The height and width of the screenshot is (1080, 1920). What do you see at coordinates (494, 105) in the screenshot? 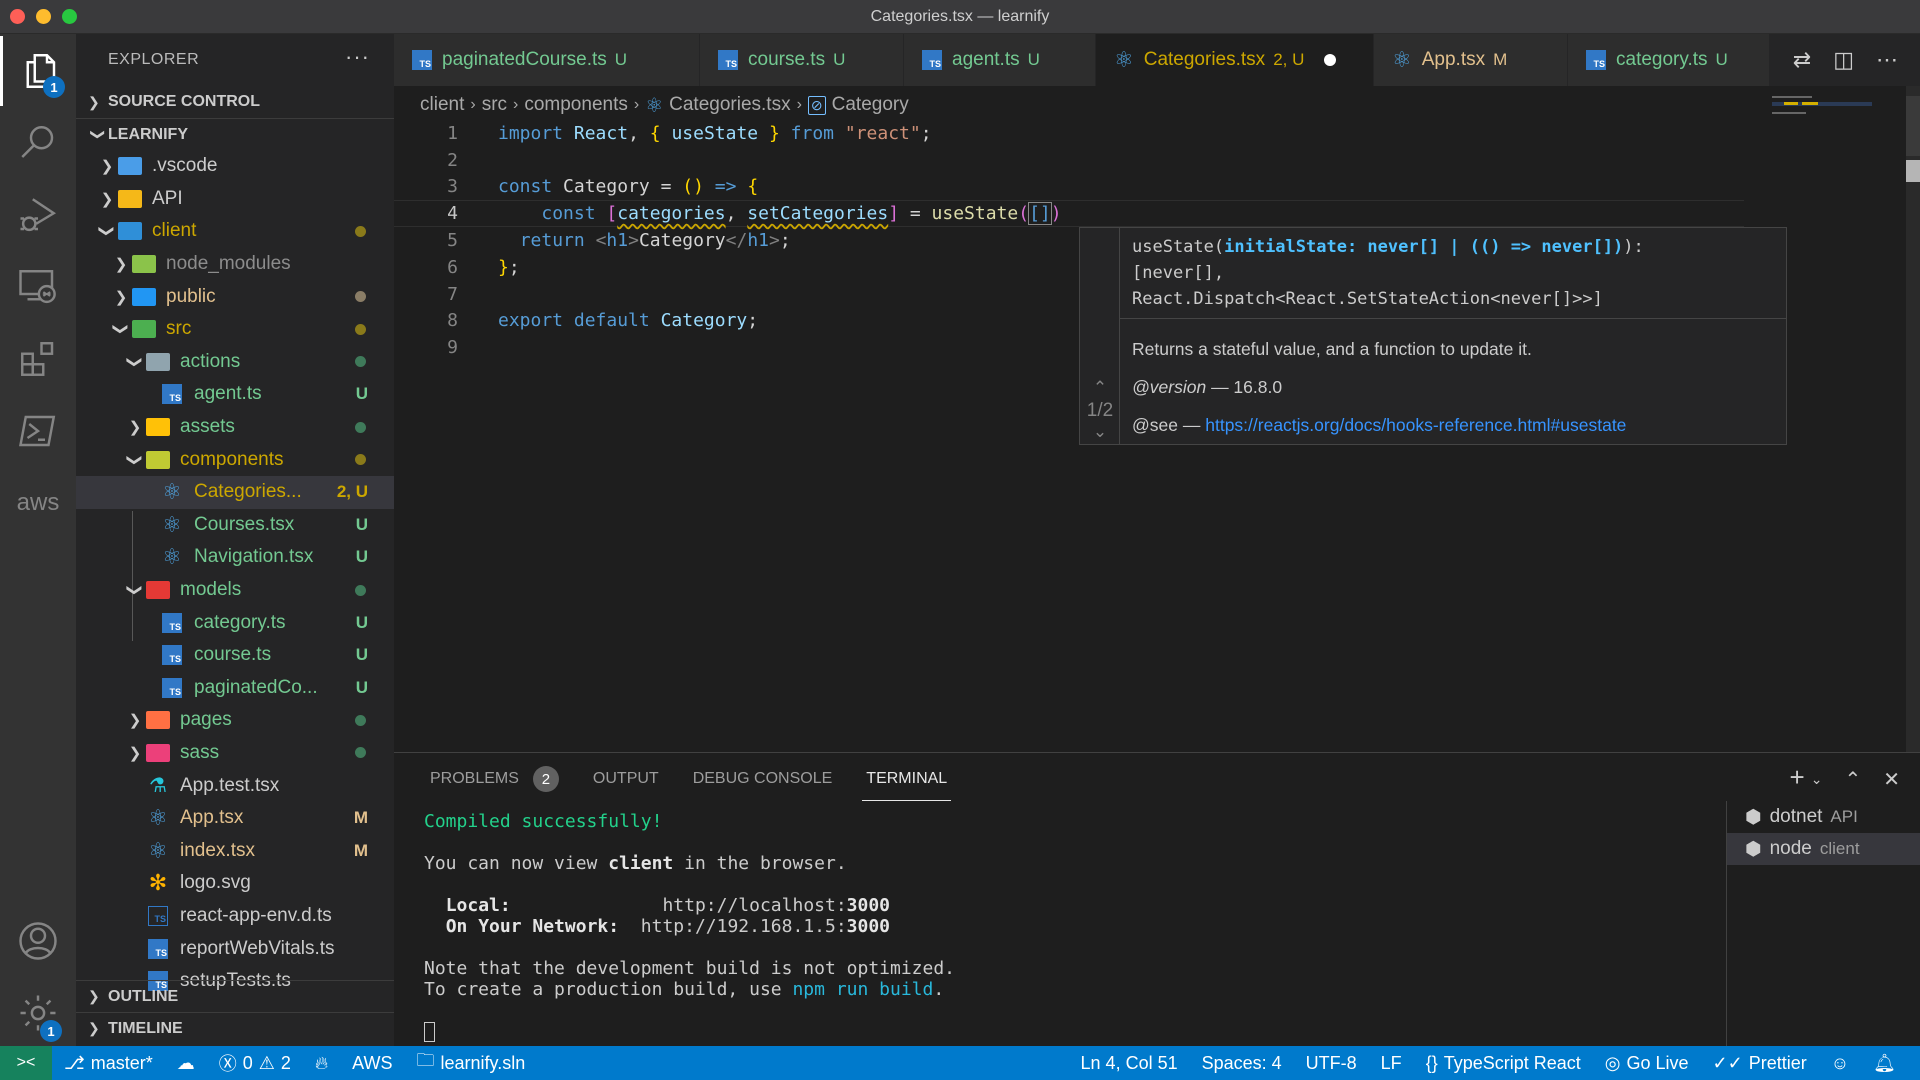
I see `breadcrumb-item: src` at bounding box center [494, 105].